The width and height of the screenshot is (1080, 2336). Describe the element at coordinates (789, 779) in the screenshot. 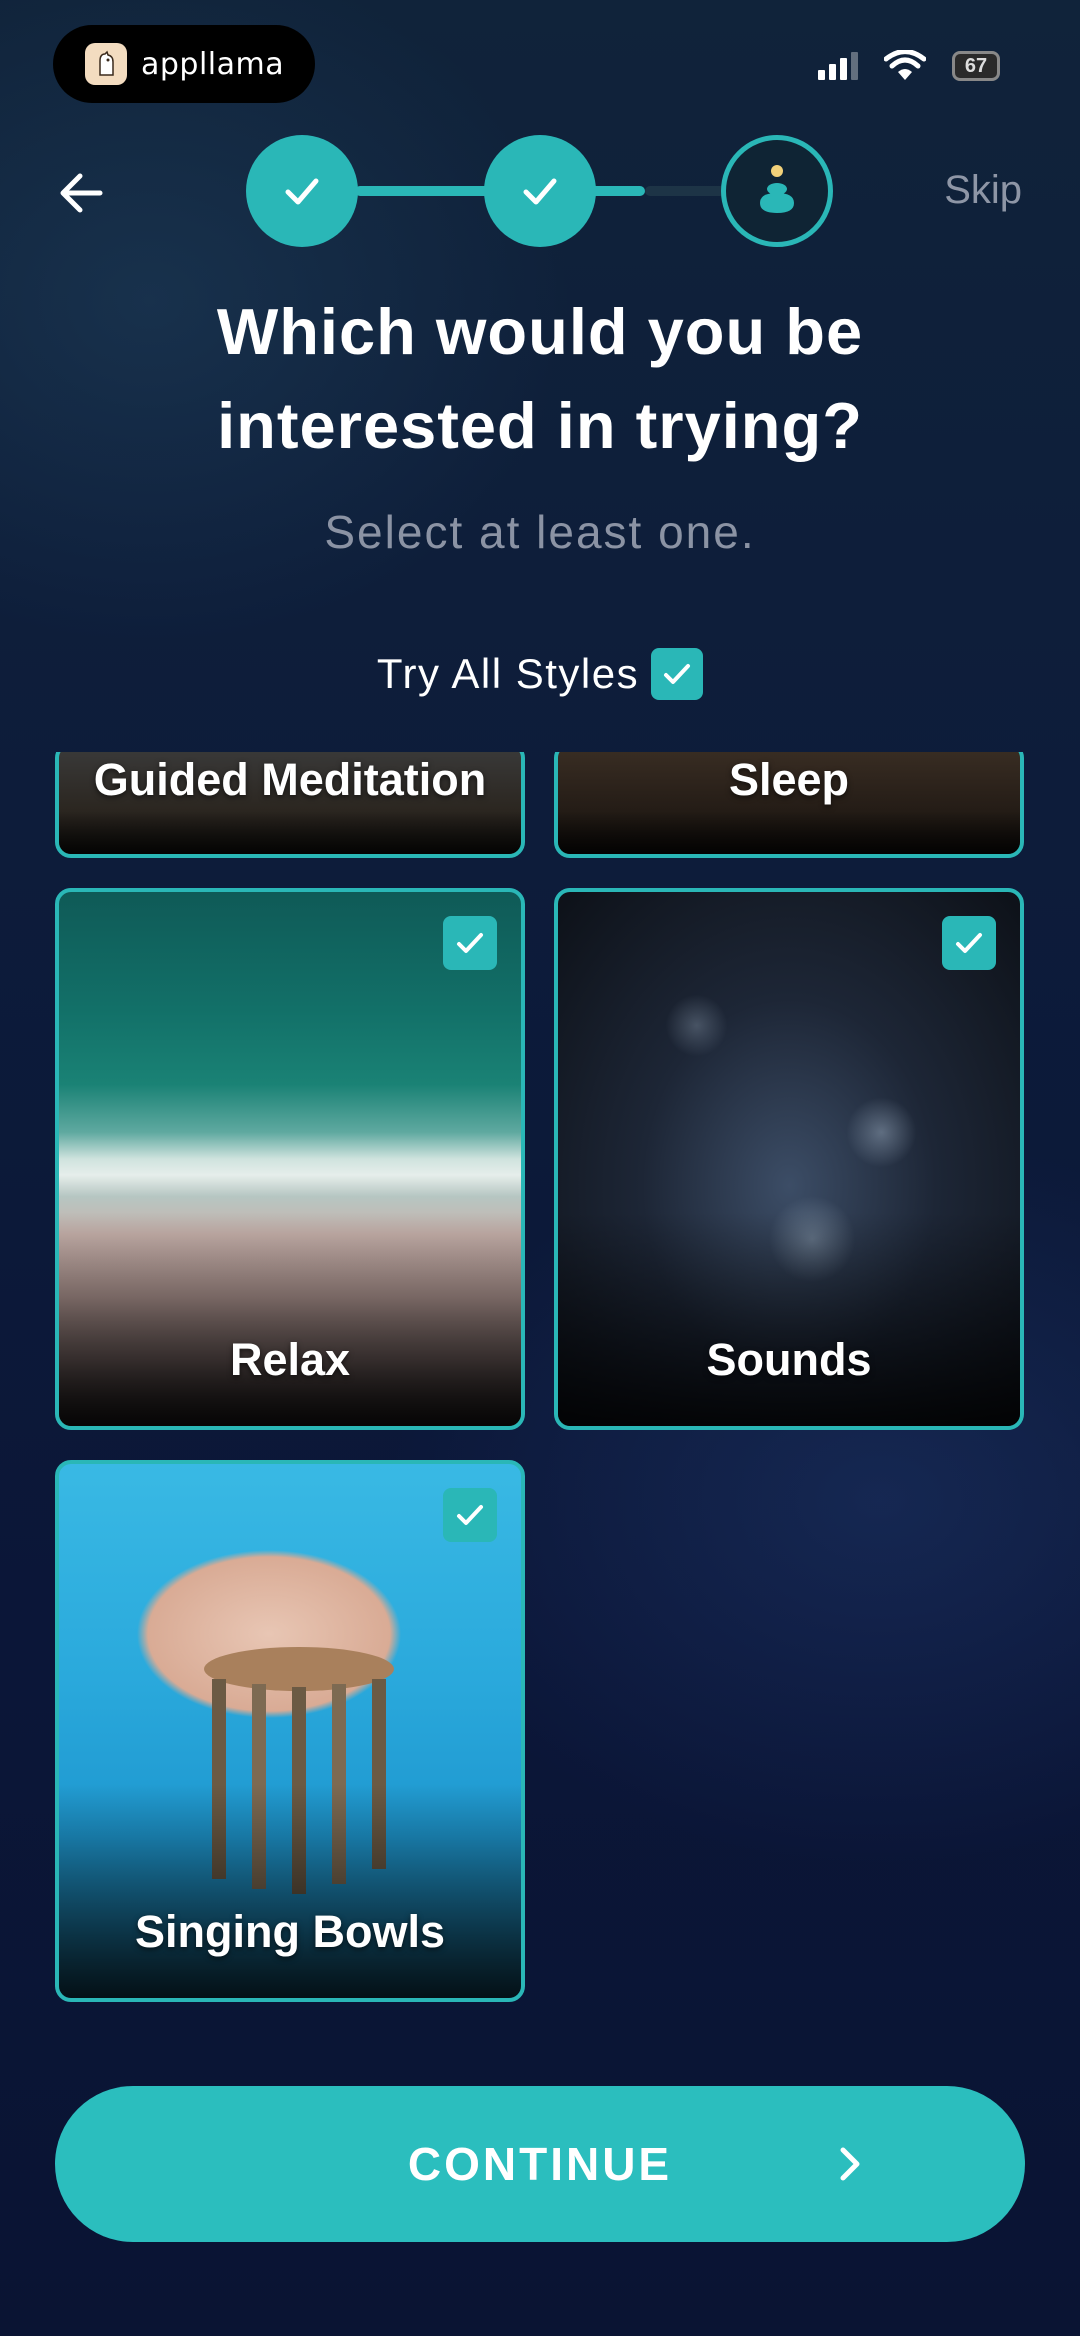

I see `style-card-label: Sleep` at that location.